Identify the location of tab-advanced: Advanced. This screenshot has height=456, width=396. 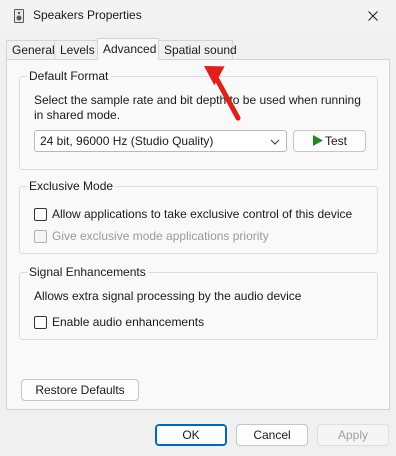
(128, 49).